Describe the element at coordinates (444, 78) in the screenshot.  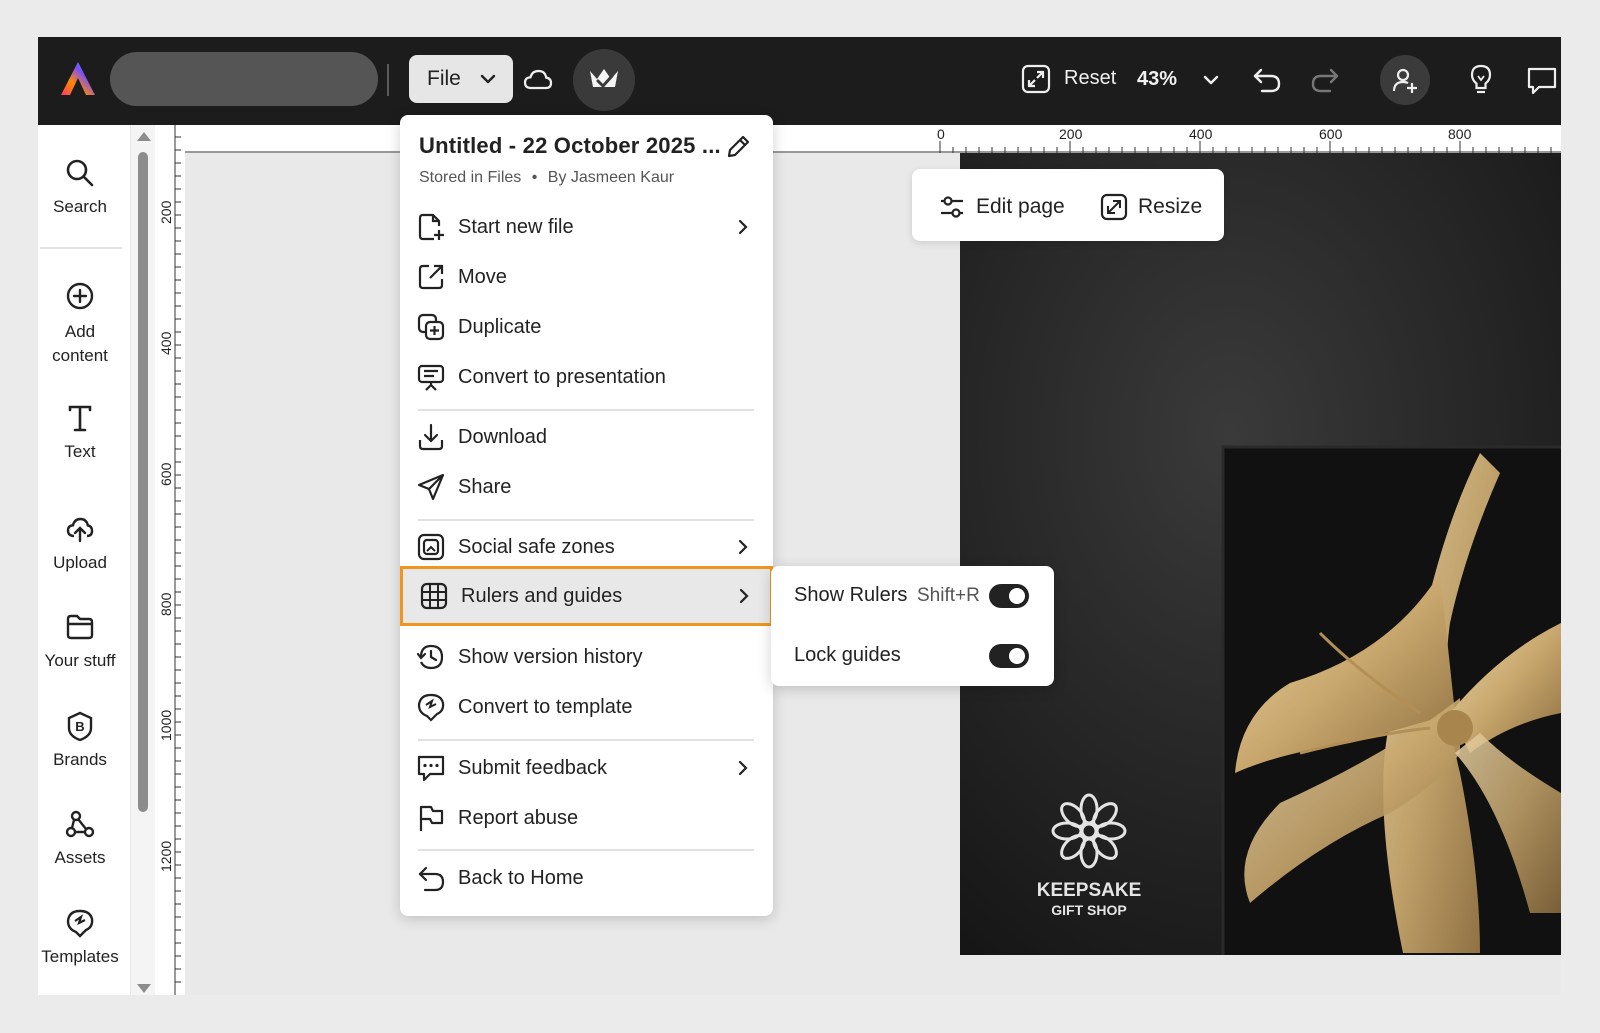
I see `file-menu-label: File` at that location.